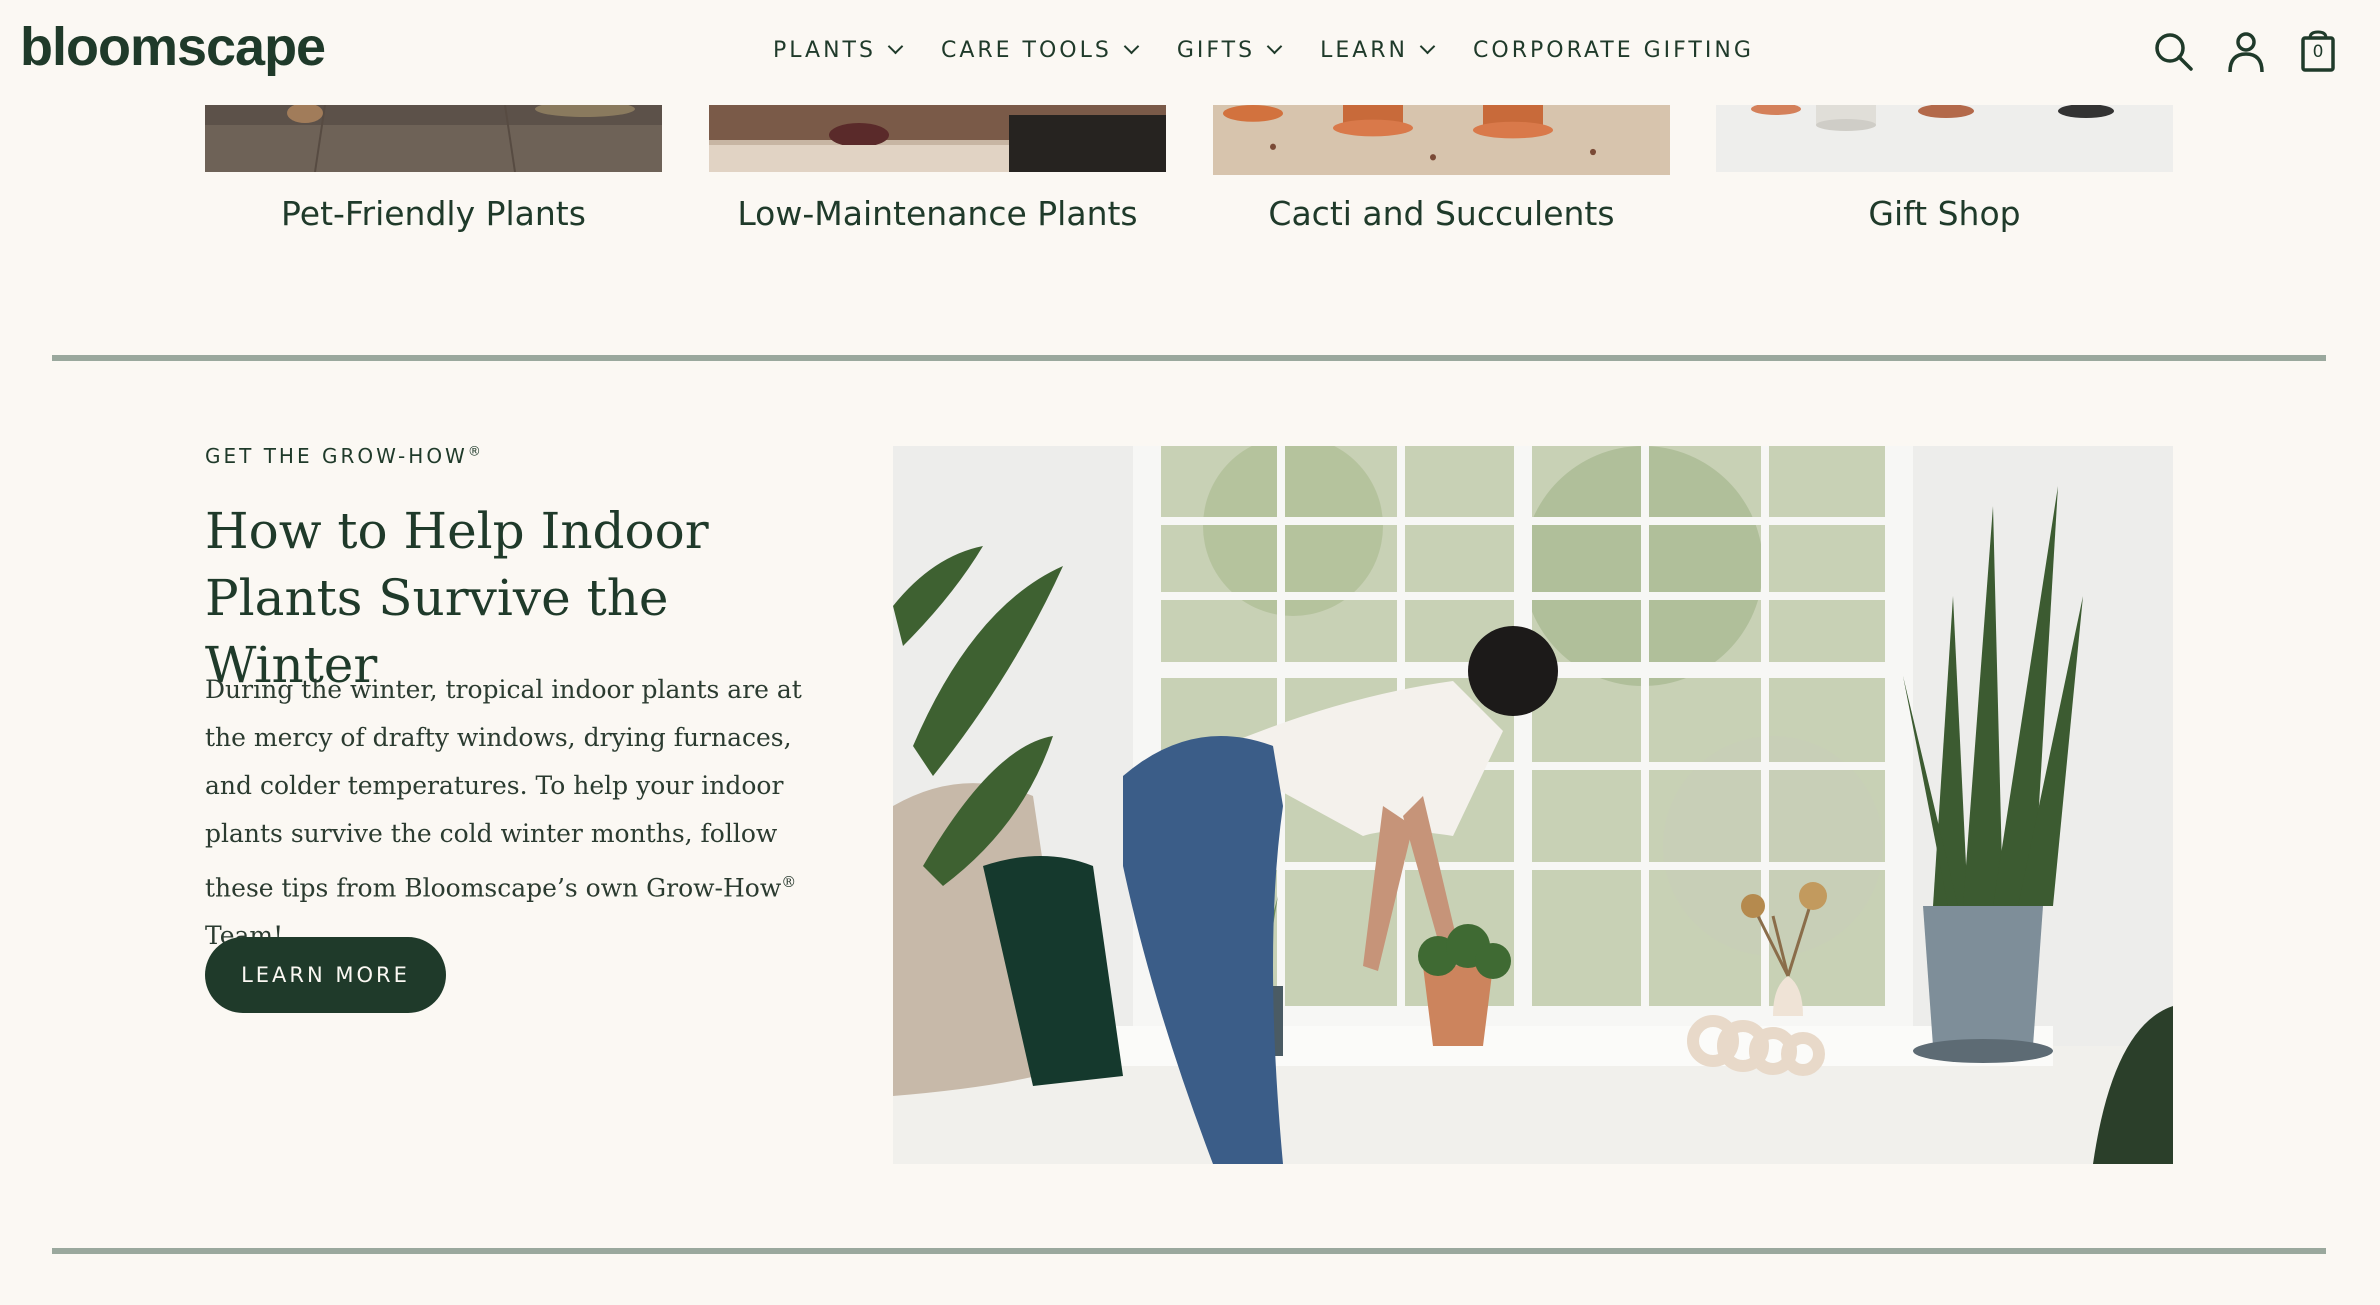 The height and width of the screenshot is (1305, 2380). I want to click on nav-learn: LEARN, so click(1378, 50).